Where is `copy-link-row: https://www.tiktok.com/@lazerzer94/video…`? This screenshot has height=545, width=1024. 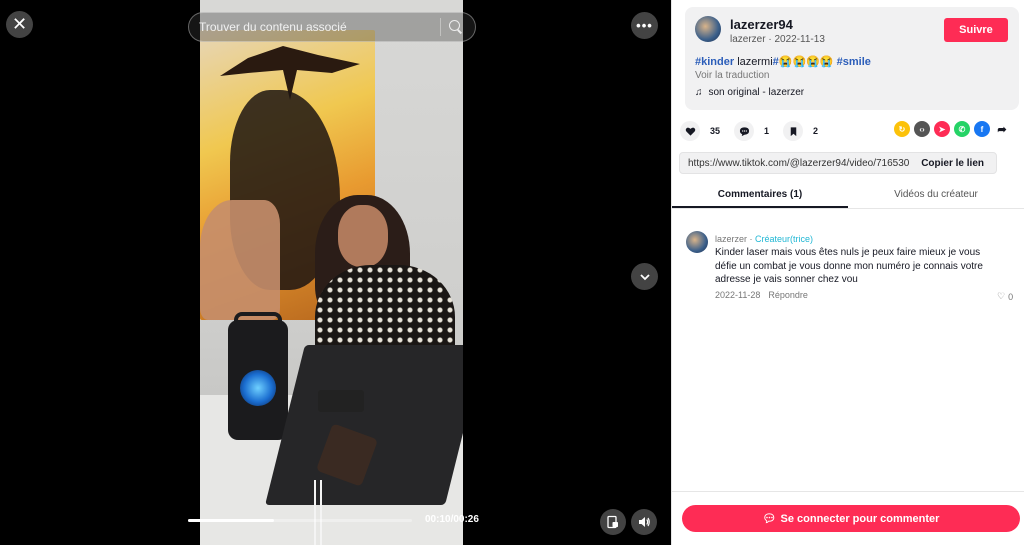 copy-link-row: https://www.tiktok.com/@lazerzer94/video… is located at coordinates (838, 163).